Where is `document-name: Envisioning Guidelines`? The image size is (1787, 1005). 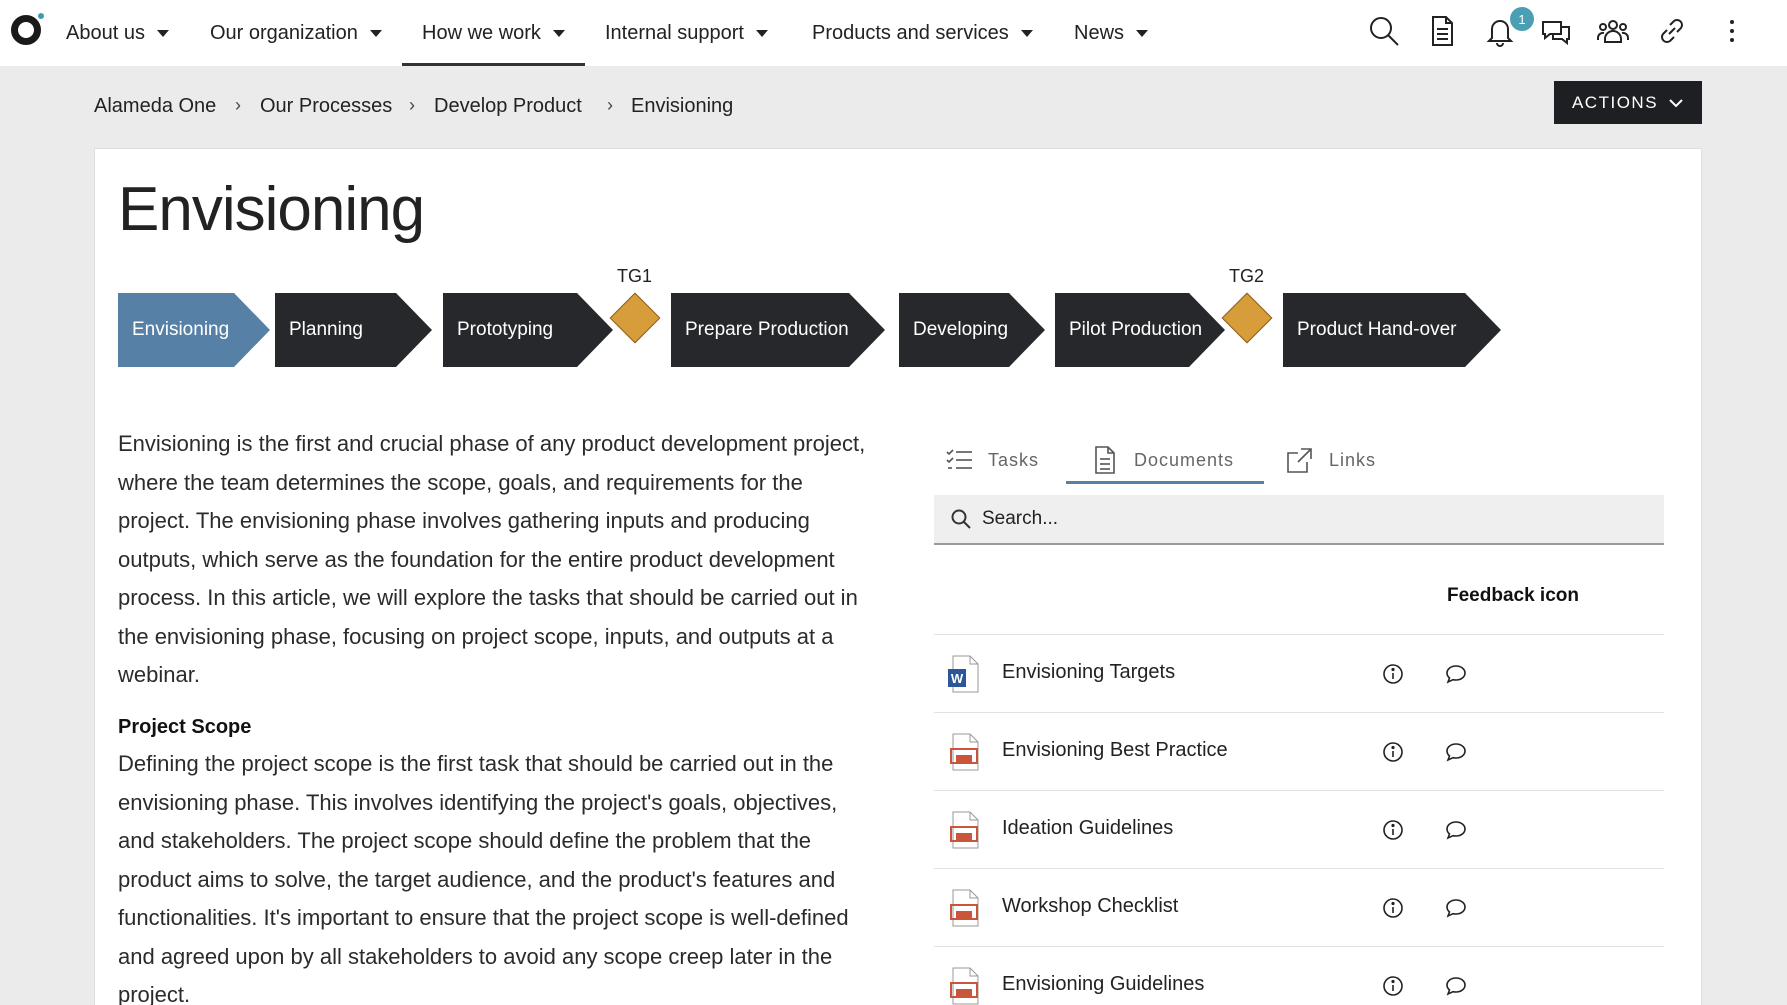
document-name: Envisioning Guidelines is located at coordinates (1103, 984).